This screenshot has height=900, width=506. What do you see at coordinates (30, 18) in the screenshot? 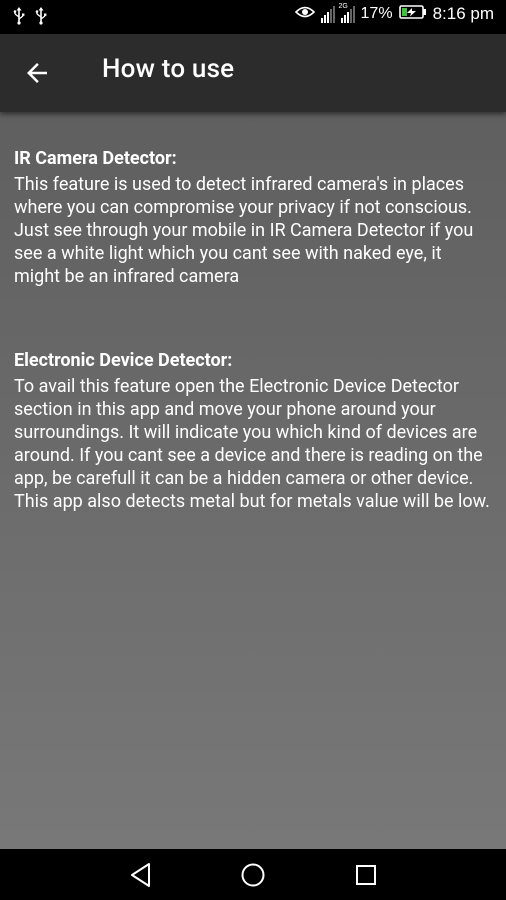
I see `status-notifications` at bounding box center [30, 18].